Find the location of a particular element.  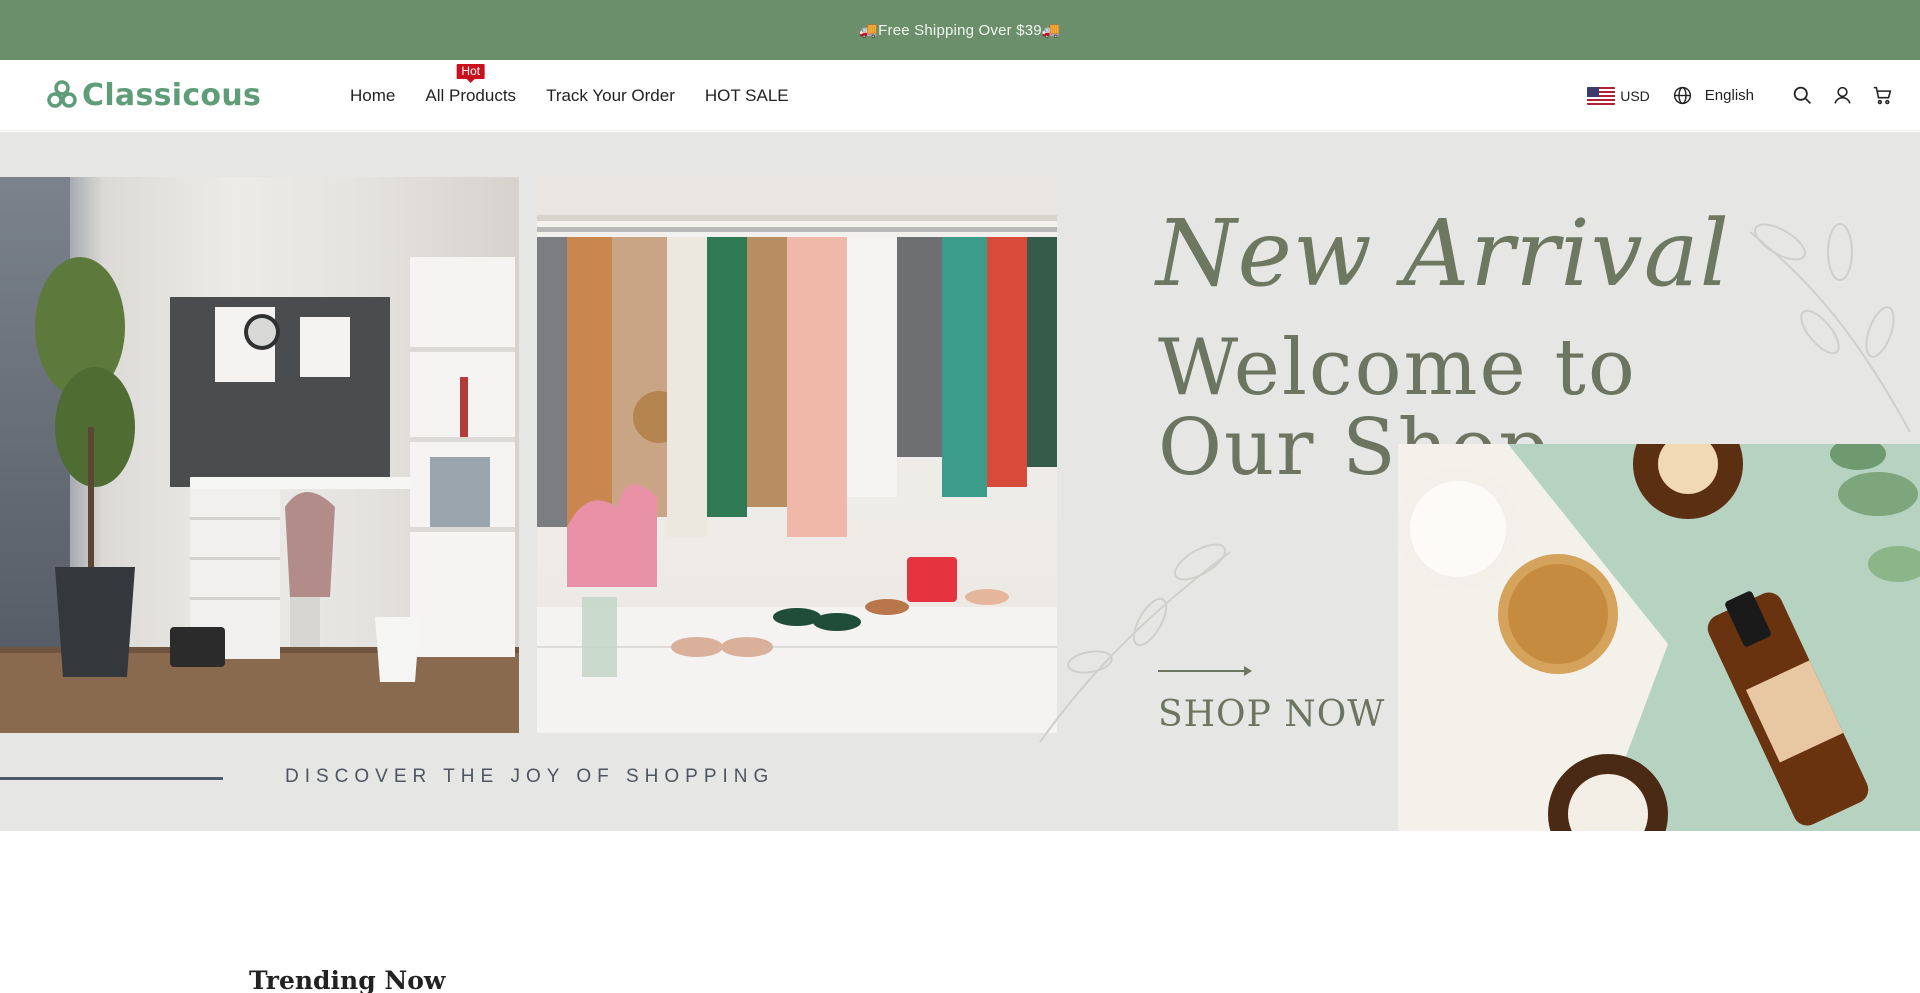

nav-hot-sale: HOT SALE is located at coordinates (747, 96).